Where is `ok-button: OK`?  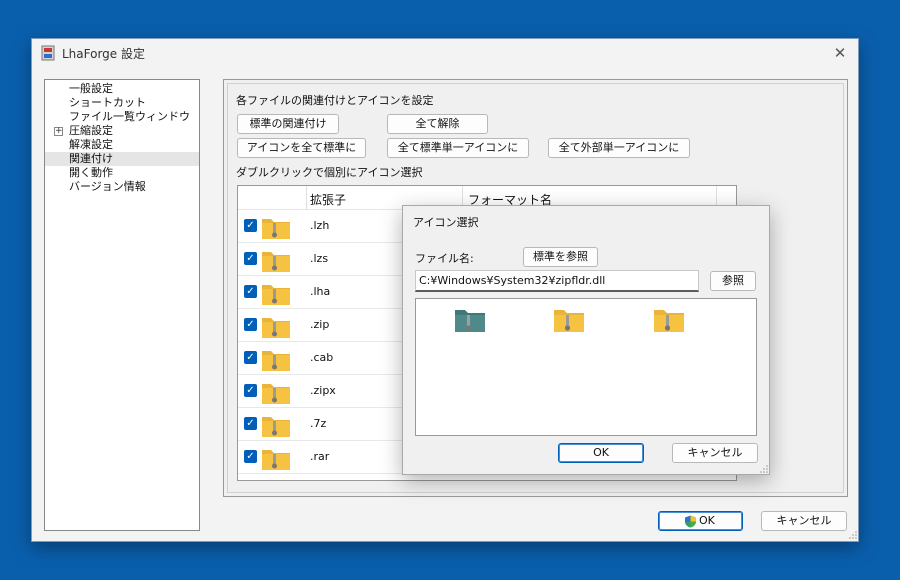
ok-button: OK is located at coordinates (700, 521).